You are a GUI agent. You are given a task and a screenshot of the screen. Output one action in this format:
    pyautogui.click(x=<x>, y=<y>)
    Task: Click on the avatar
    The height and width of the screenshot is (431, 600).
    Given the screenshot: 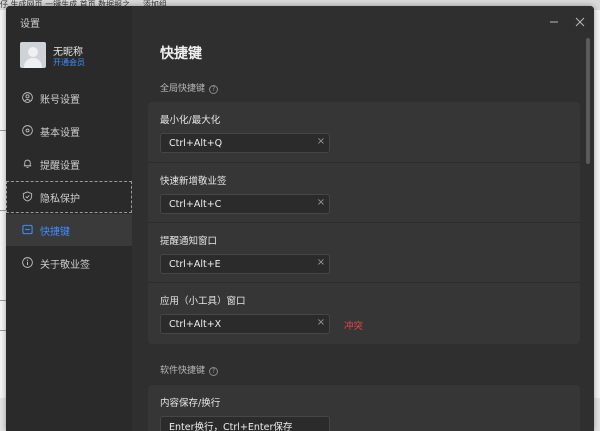 What is the action you would take?
    pyautogui.click(x=33, y=55)
    